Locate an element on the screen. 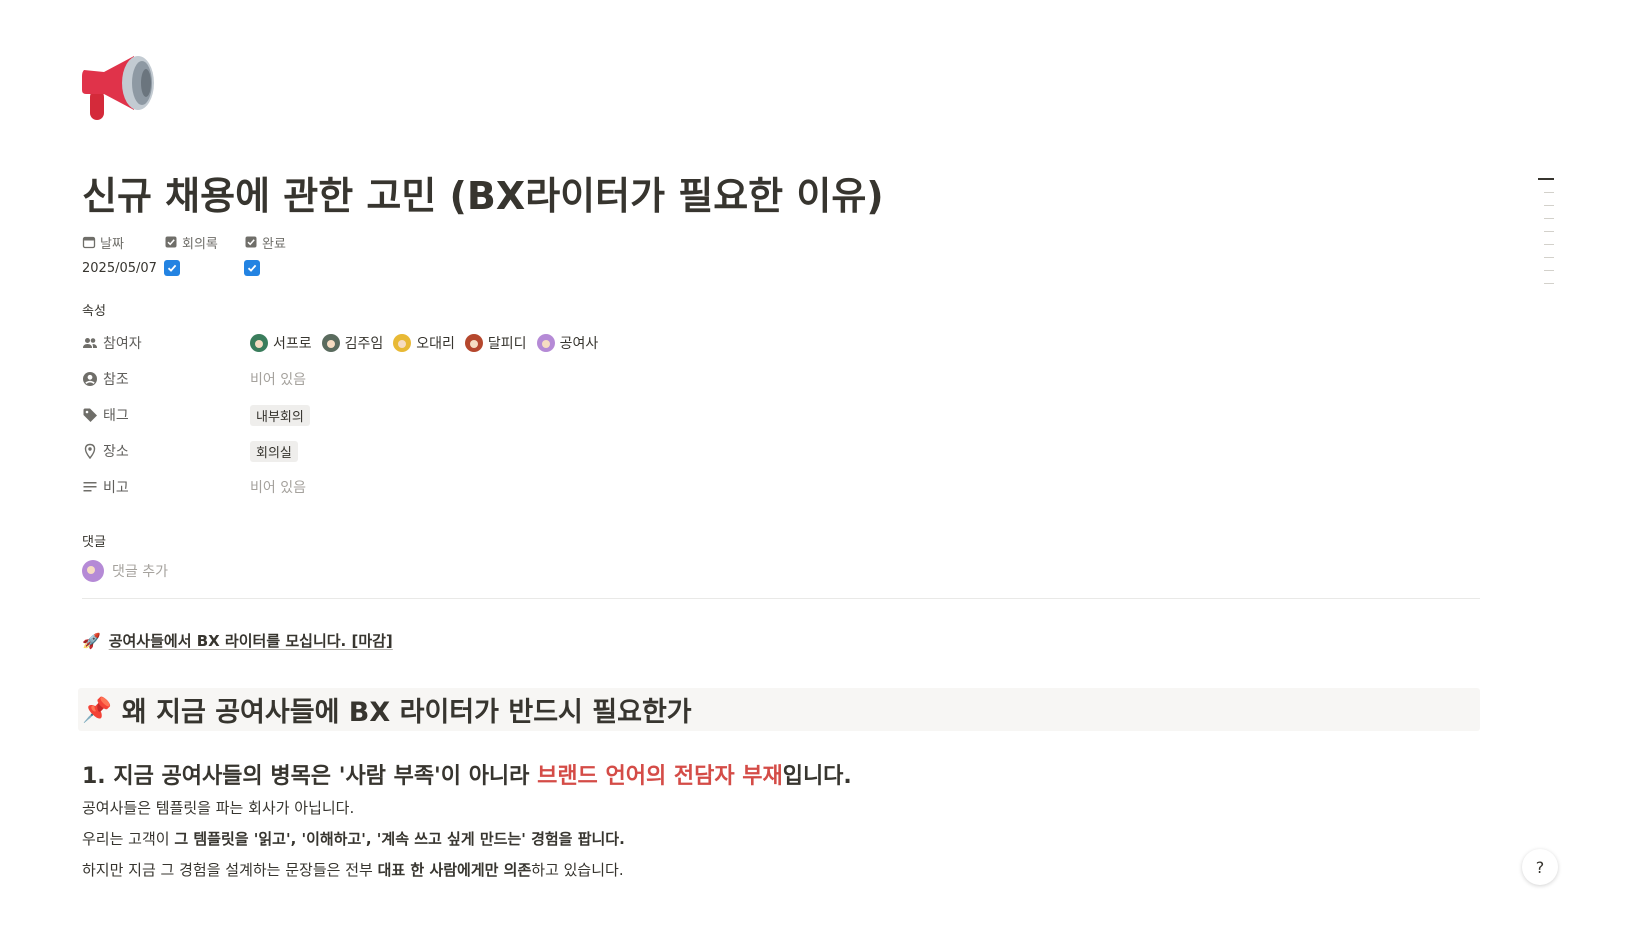 The width and height of the screenshot is (1637, 929). participant-name: 달피디 is located at coordinates (507, 344).